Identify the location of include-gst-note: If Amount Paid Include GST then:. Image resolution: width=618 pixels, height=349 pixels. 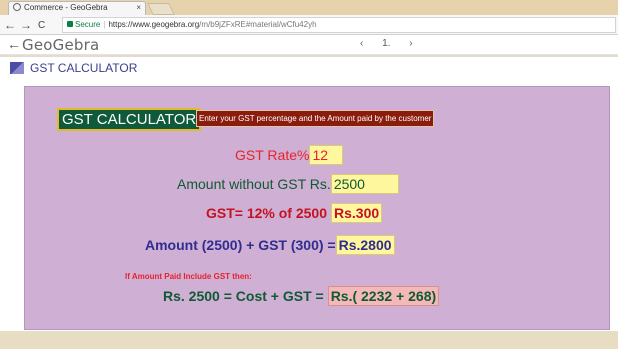
(188, 276).